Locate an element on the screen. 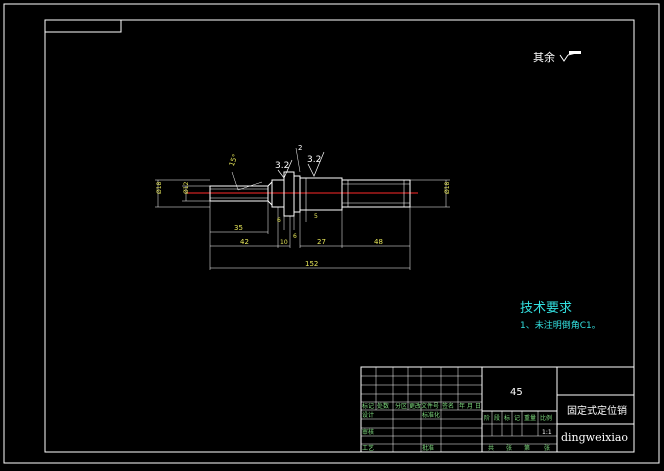 Image resolution: width=664 pixels, height=471 pixels. svg-text: 工艺 is located at coordinates (368, 448).